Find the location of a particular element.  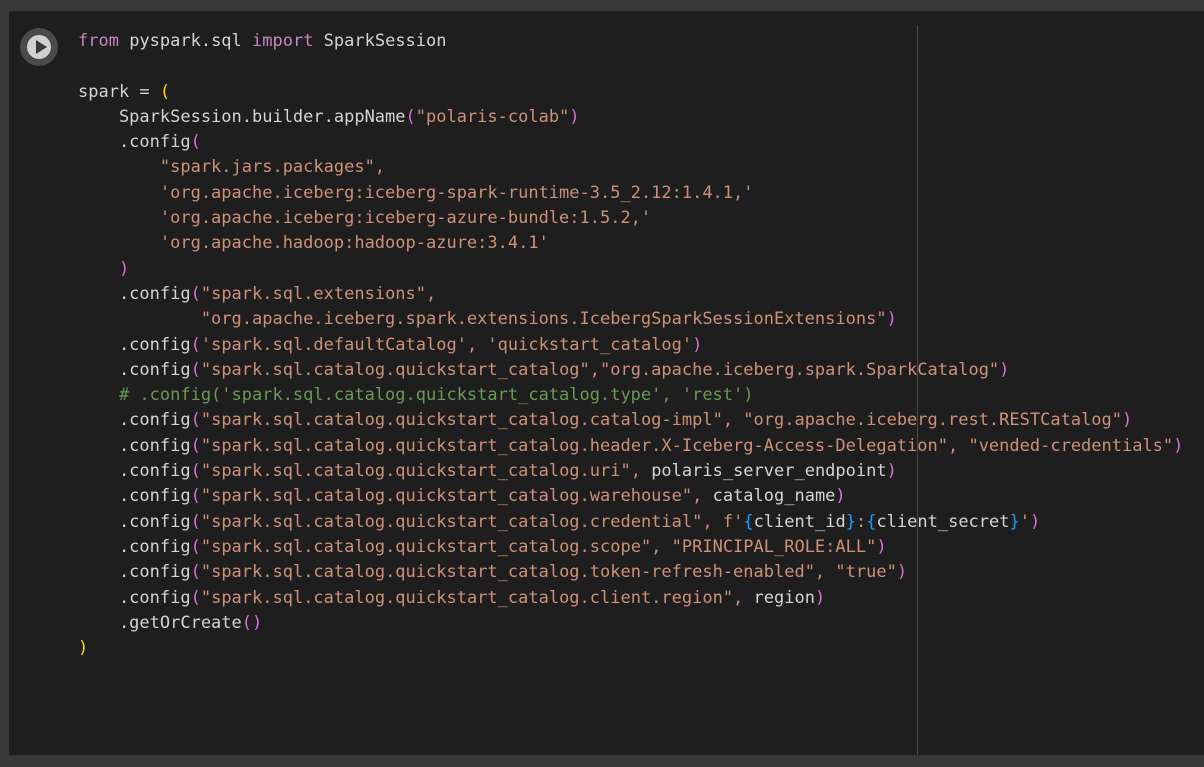

code-line: .config("spark.sql.extensions", is located at coordinates (641, 294).